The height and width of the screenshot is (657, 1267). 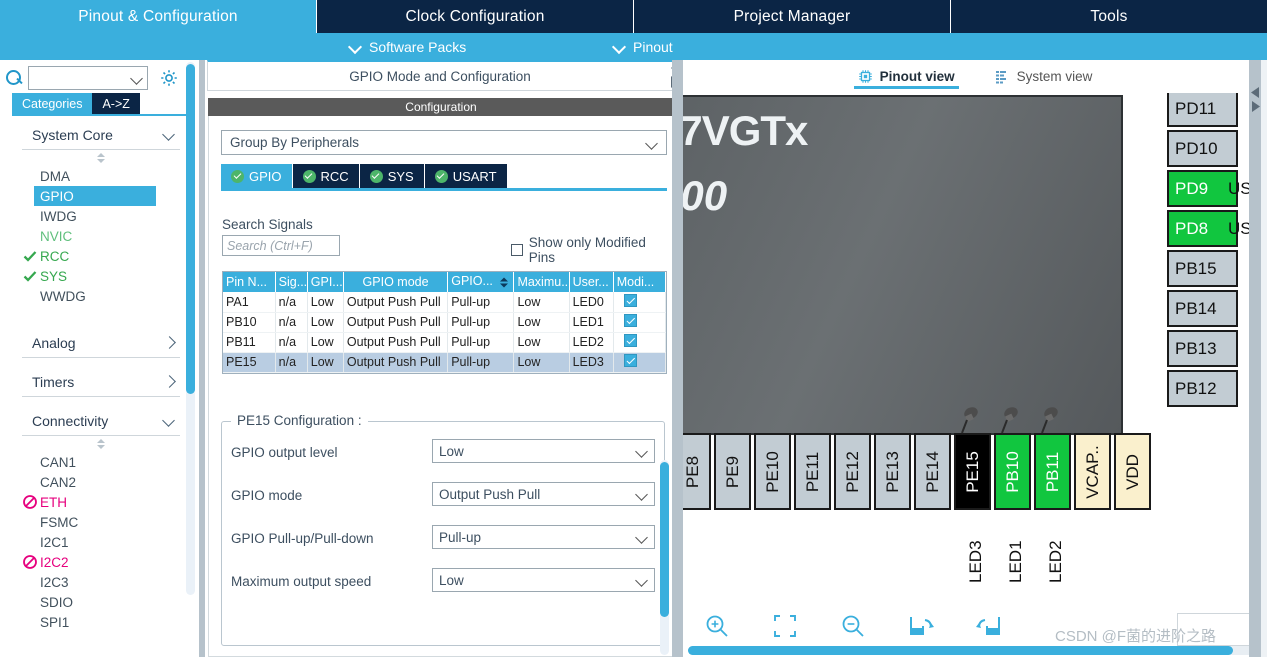 What do you see at coordinates (932, 471) in the screenshot?
I see `pin-pe14: PE14` at bounding box center [932, 471].